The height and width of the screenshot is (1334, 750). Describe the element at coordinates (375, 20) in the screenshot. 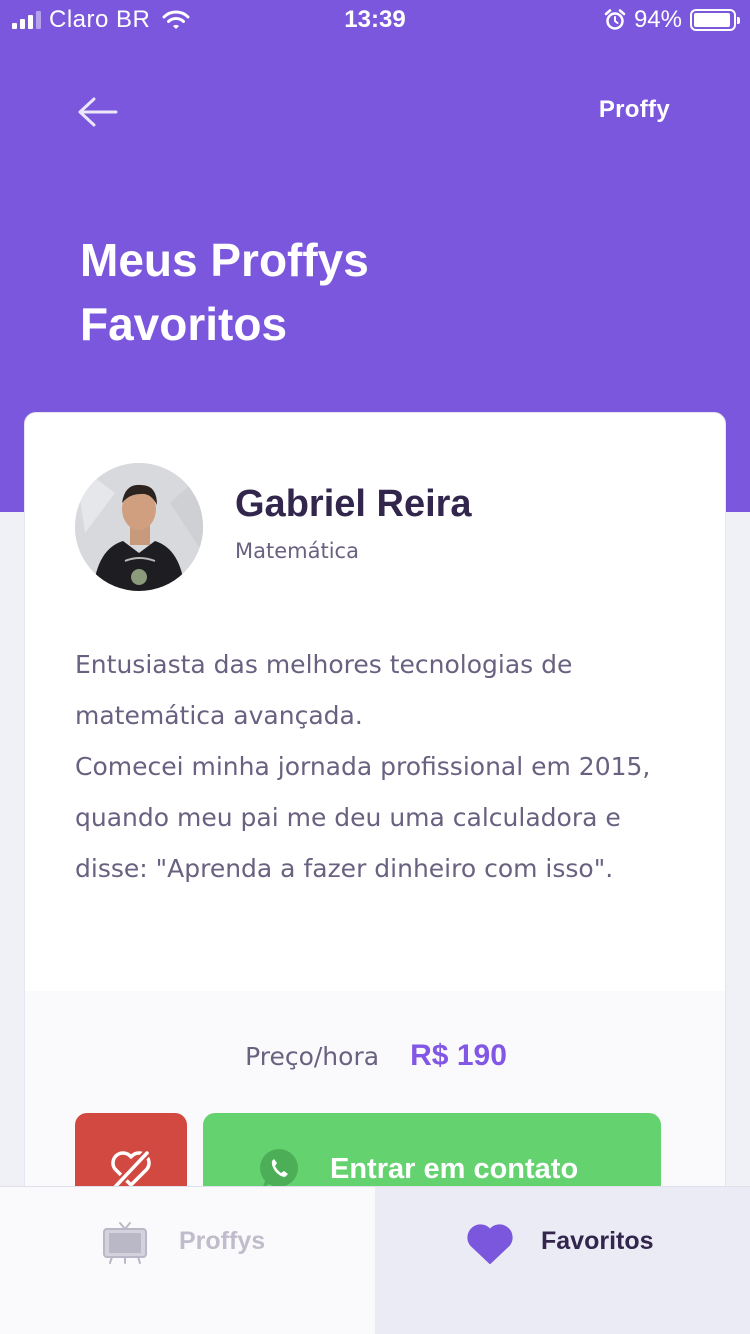

I see `status-bar: Claro BR 13:39 94%` at that location.